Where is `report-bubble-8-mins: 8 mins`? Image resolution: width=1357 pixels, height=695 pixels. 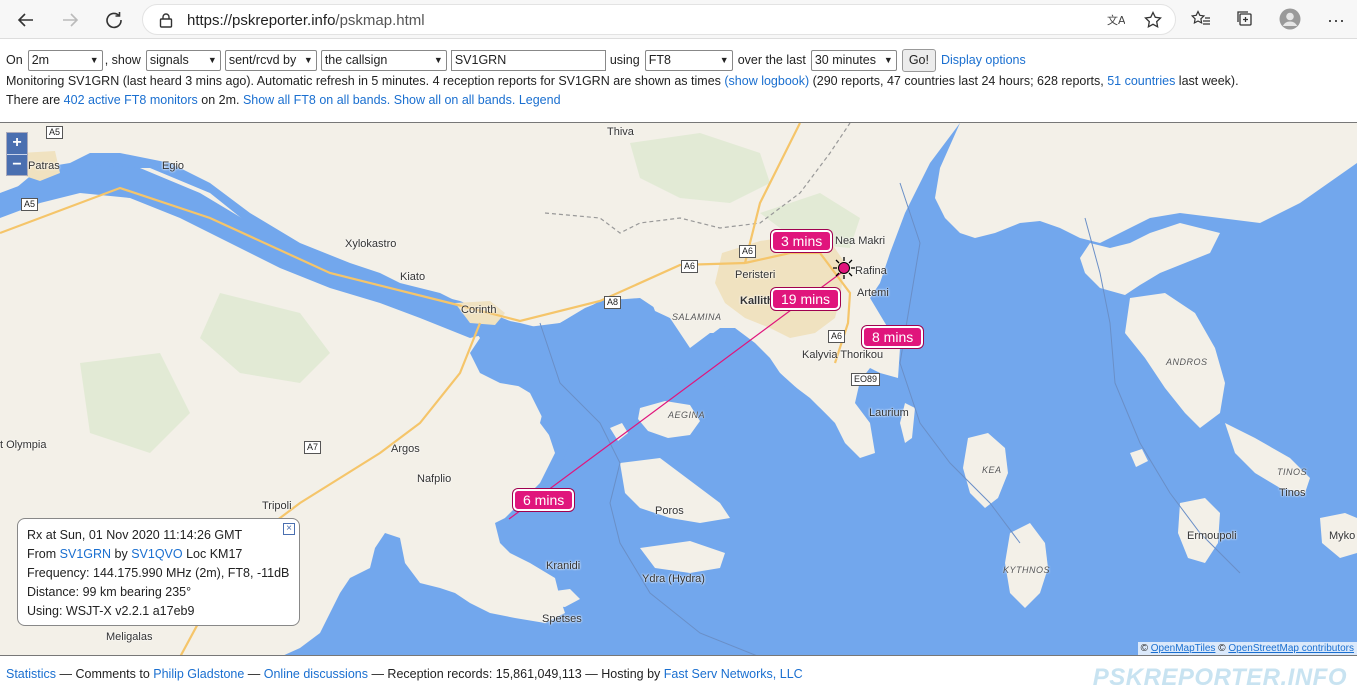 report-bubble-8-mins: 8 mins is located at coordinates (893, 337).